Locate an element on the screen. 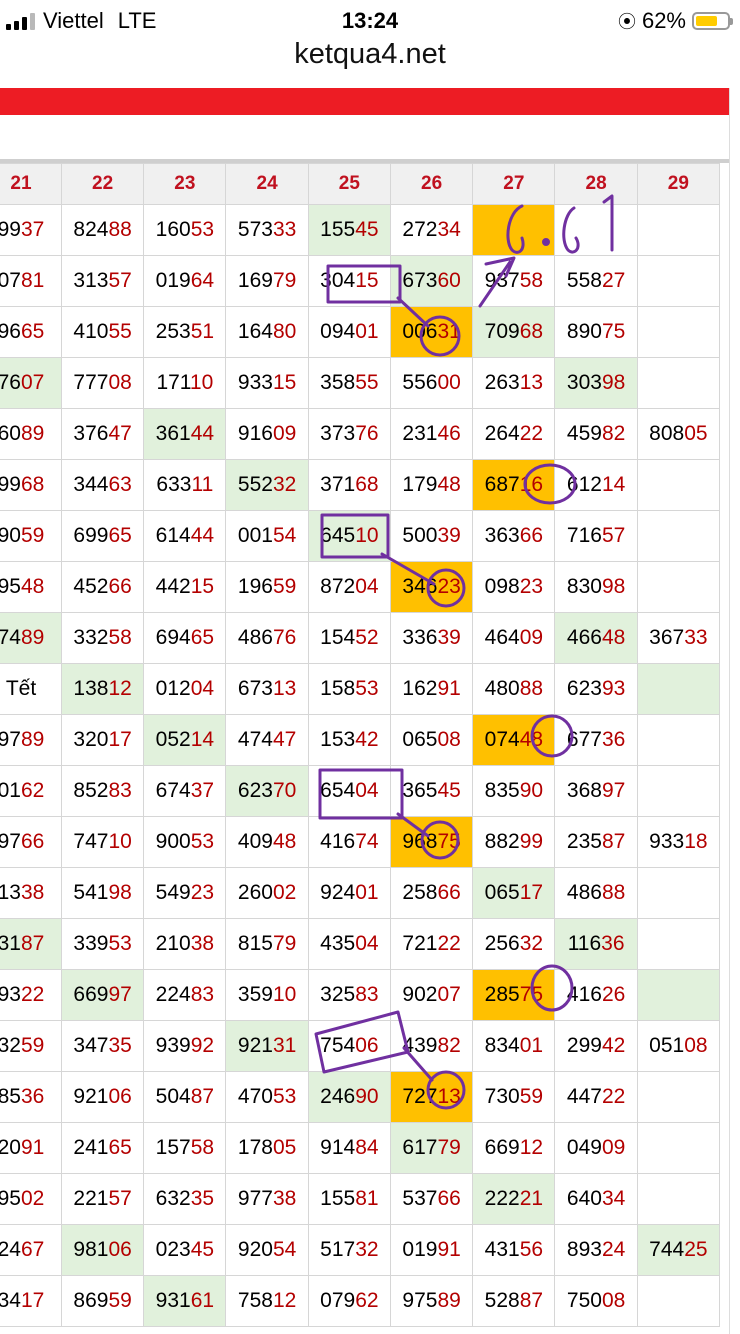 The height and width of the screenshot is (1334, 740). result-cell: 01991 is located at coordinates (431, 1250).